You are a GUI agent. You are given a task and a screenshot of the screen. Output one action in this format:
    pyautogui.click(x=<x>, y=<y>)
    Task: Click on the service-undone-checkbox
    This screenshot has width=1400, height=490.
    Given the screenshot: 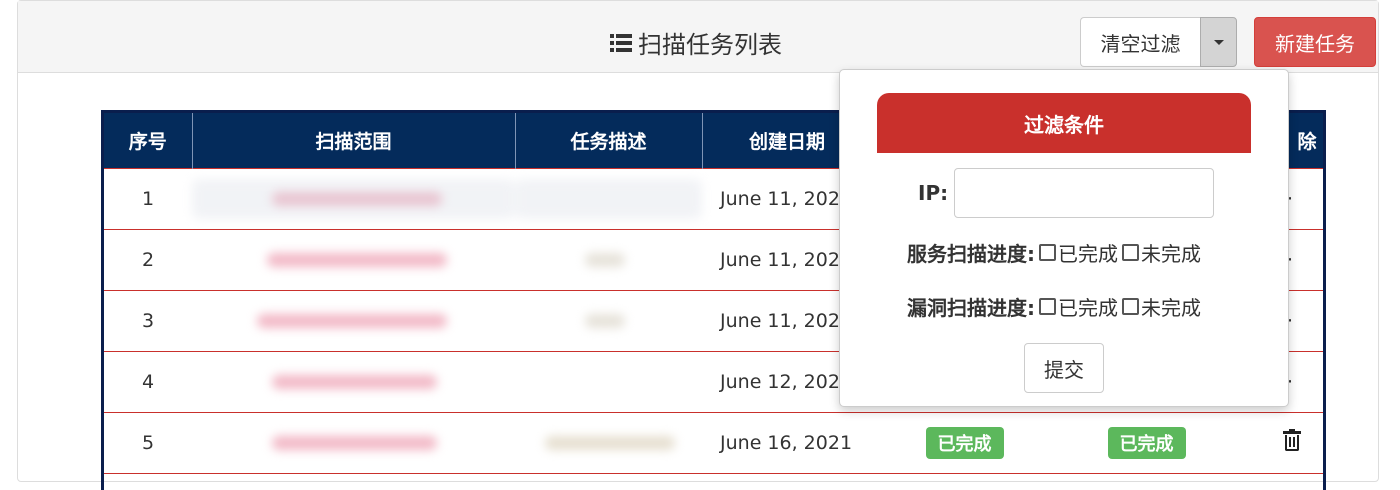 What is the action you would take?
    pyautogui.click(x=1130, y=252)
    